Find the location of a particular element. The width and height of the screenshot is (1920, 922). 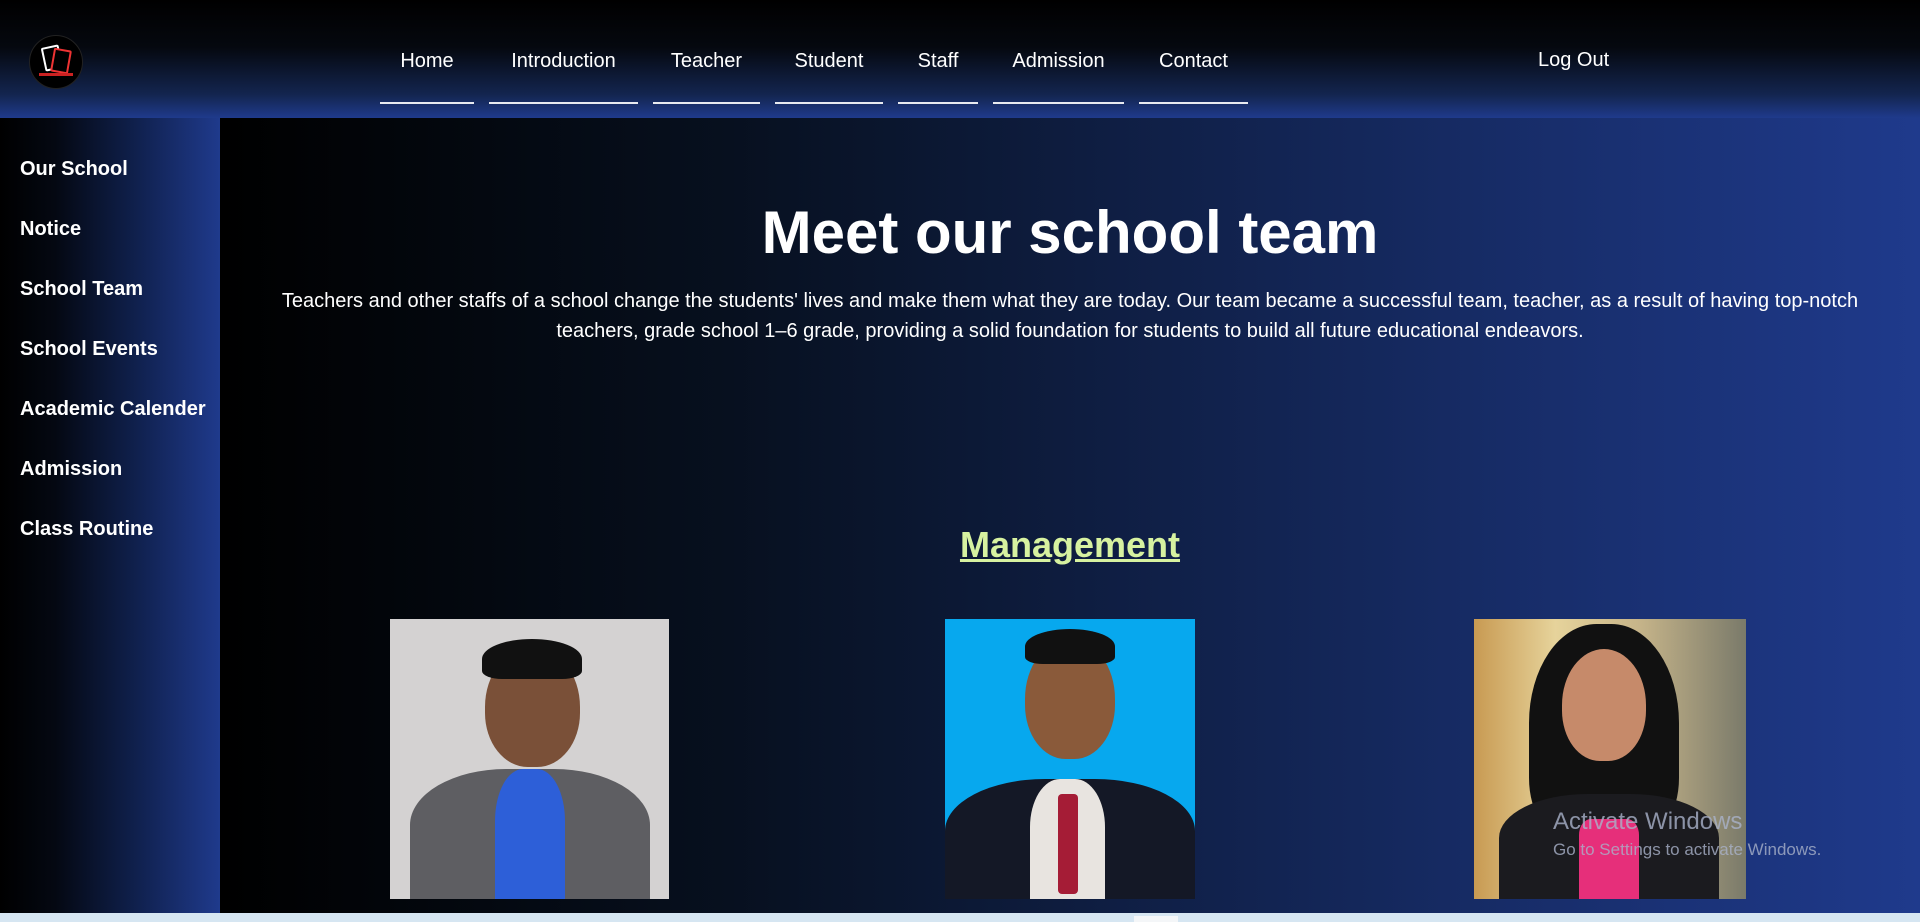

nav-student: Student is located at coordinates (829, 72).